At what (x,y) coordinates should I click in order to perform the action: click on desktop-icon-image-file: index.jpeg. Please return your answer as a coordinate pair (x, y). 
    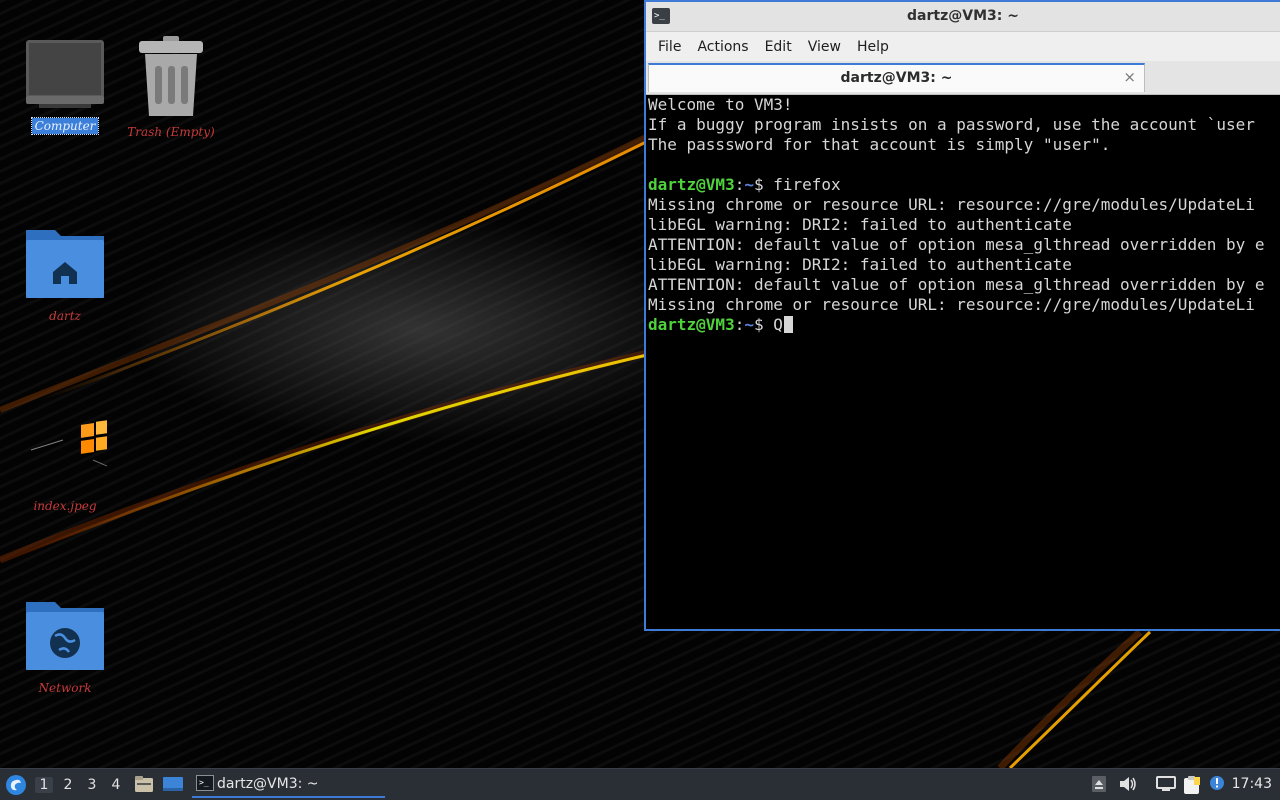
    Looking at the image, I should click on (65, 467).